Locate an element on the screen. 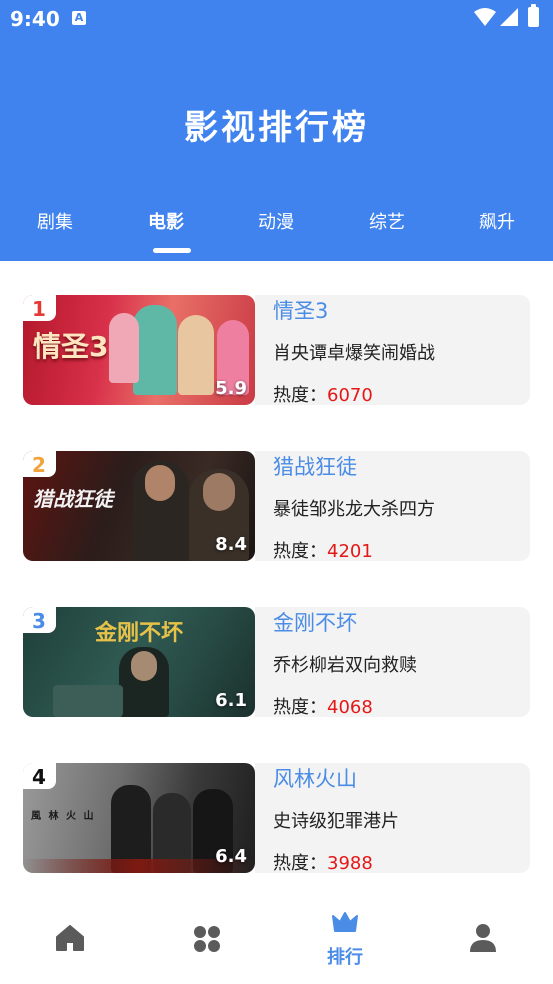 This screenshot has width=553, height=984. movie-info: 情圣3 肖央谭卓爆笑闹婚战 热度：6070 is located at coordinates (392, 351).